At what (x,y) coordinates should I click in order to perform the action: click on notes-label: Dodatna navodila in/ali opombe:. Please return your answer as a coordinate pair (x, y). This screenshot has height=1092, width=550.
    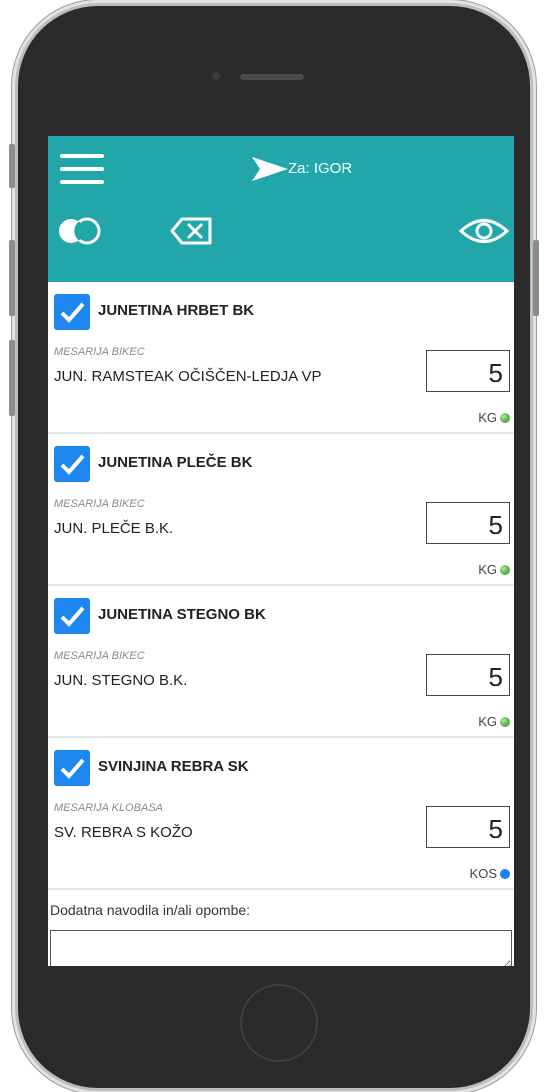
    Looking at the image, I should click on (150, 910).